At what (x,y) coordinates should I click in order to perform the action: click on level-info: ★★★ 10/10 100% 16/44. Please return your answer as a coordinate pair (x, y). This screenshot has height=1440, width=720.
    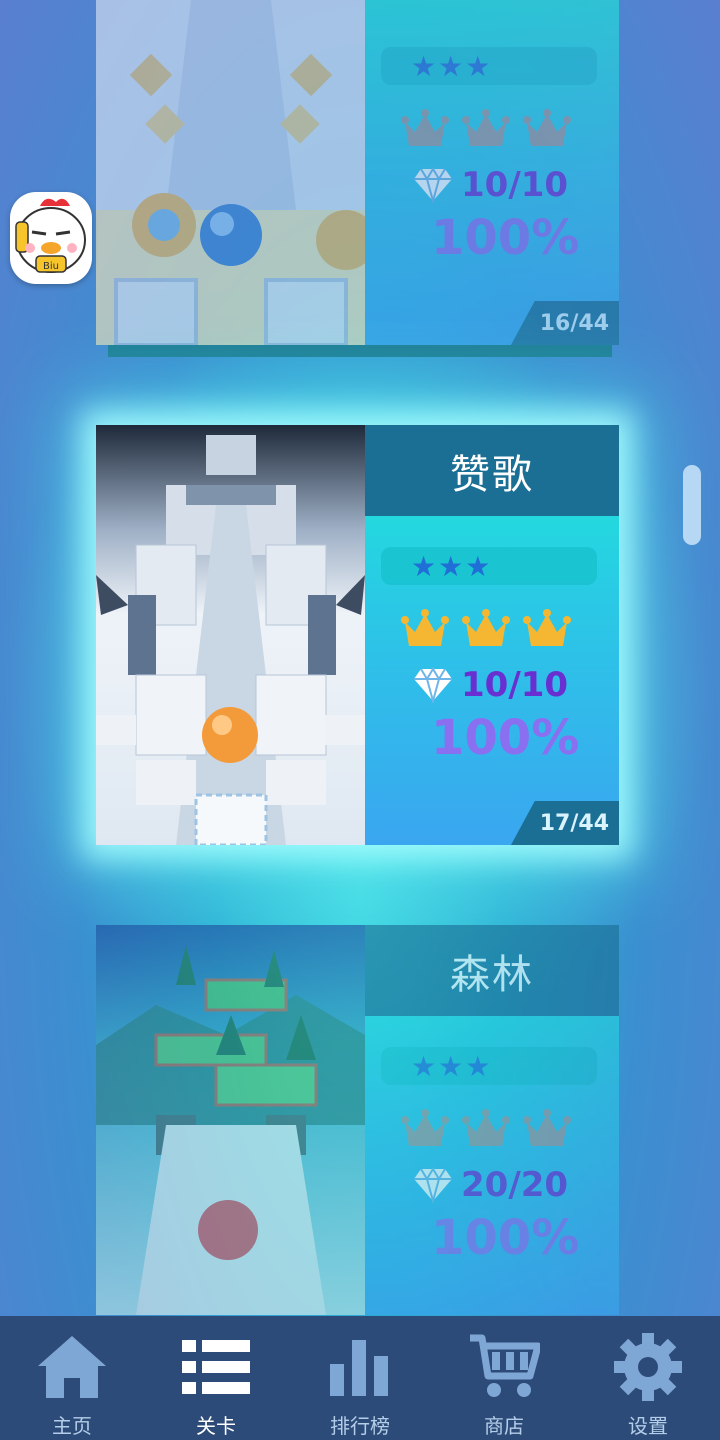
    Looking at the image, I should click on (492, 172).